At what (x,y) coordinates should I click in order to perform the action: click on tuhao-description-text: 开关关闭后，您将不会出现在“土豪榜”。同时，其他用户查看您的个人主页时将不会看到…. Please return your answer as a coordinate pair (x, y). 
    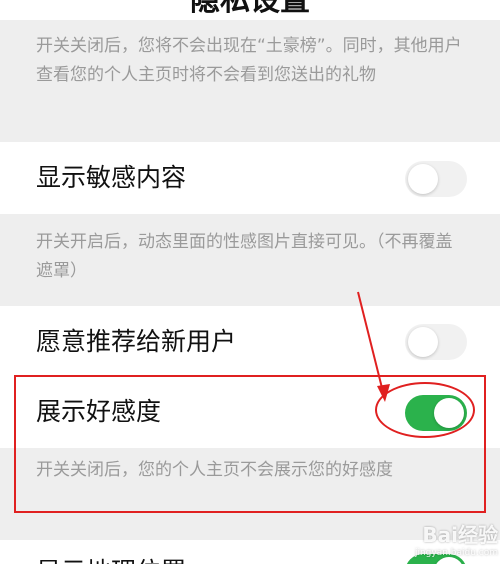
    Looking at the image, I should click on (249, 60).